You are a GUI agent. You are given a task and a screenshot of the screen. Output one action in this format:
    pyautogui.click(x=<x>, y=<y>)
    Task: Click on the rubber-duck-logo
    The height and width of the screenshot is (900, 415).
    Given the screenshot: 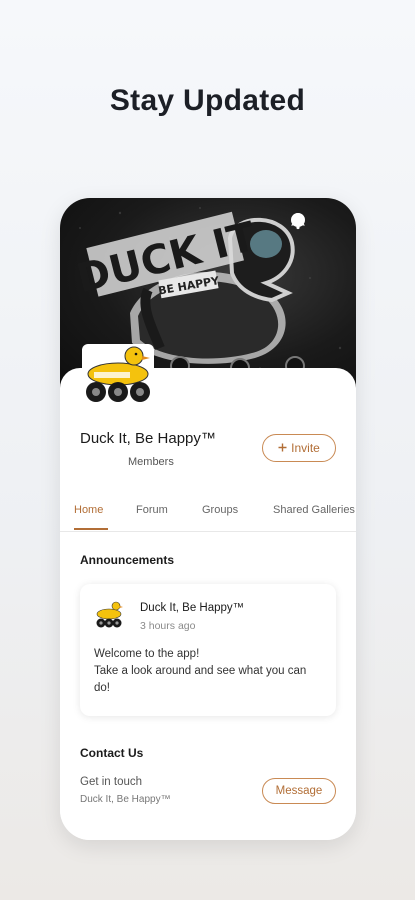 What is the action you would take?
    pyautogui.click(x=118, y=374)
    